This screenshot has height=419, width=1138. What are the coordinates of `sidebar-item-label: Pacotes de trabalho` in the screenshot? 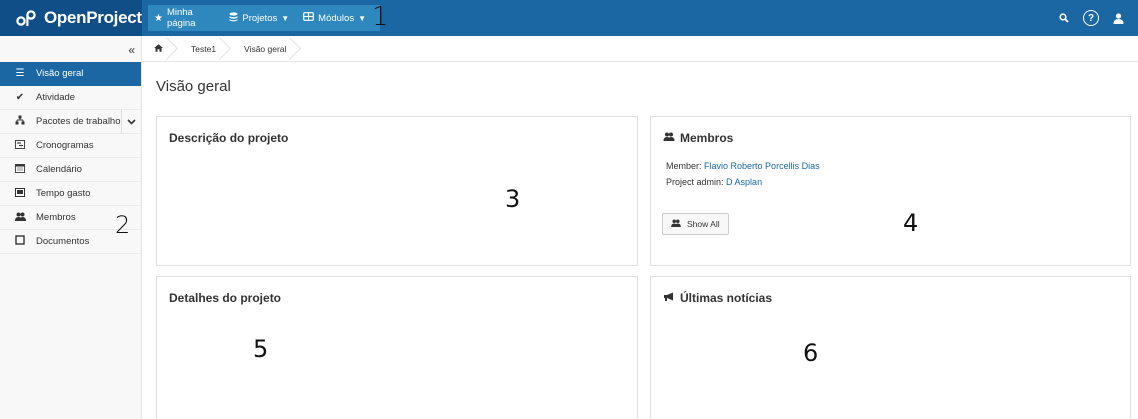 It's located at (78, 121).